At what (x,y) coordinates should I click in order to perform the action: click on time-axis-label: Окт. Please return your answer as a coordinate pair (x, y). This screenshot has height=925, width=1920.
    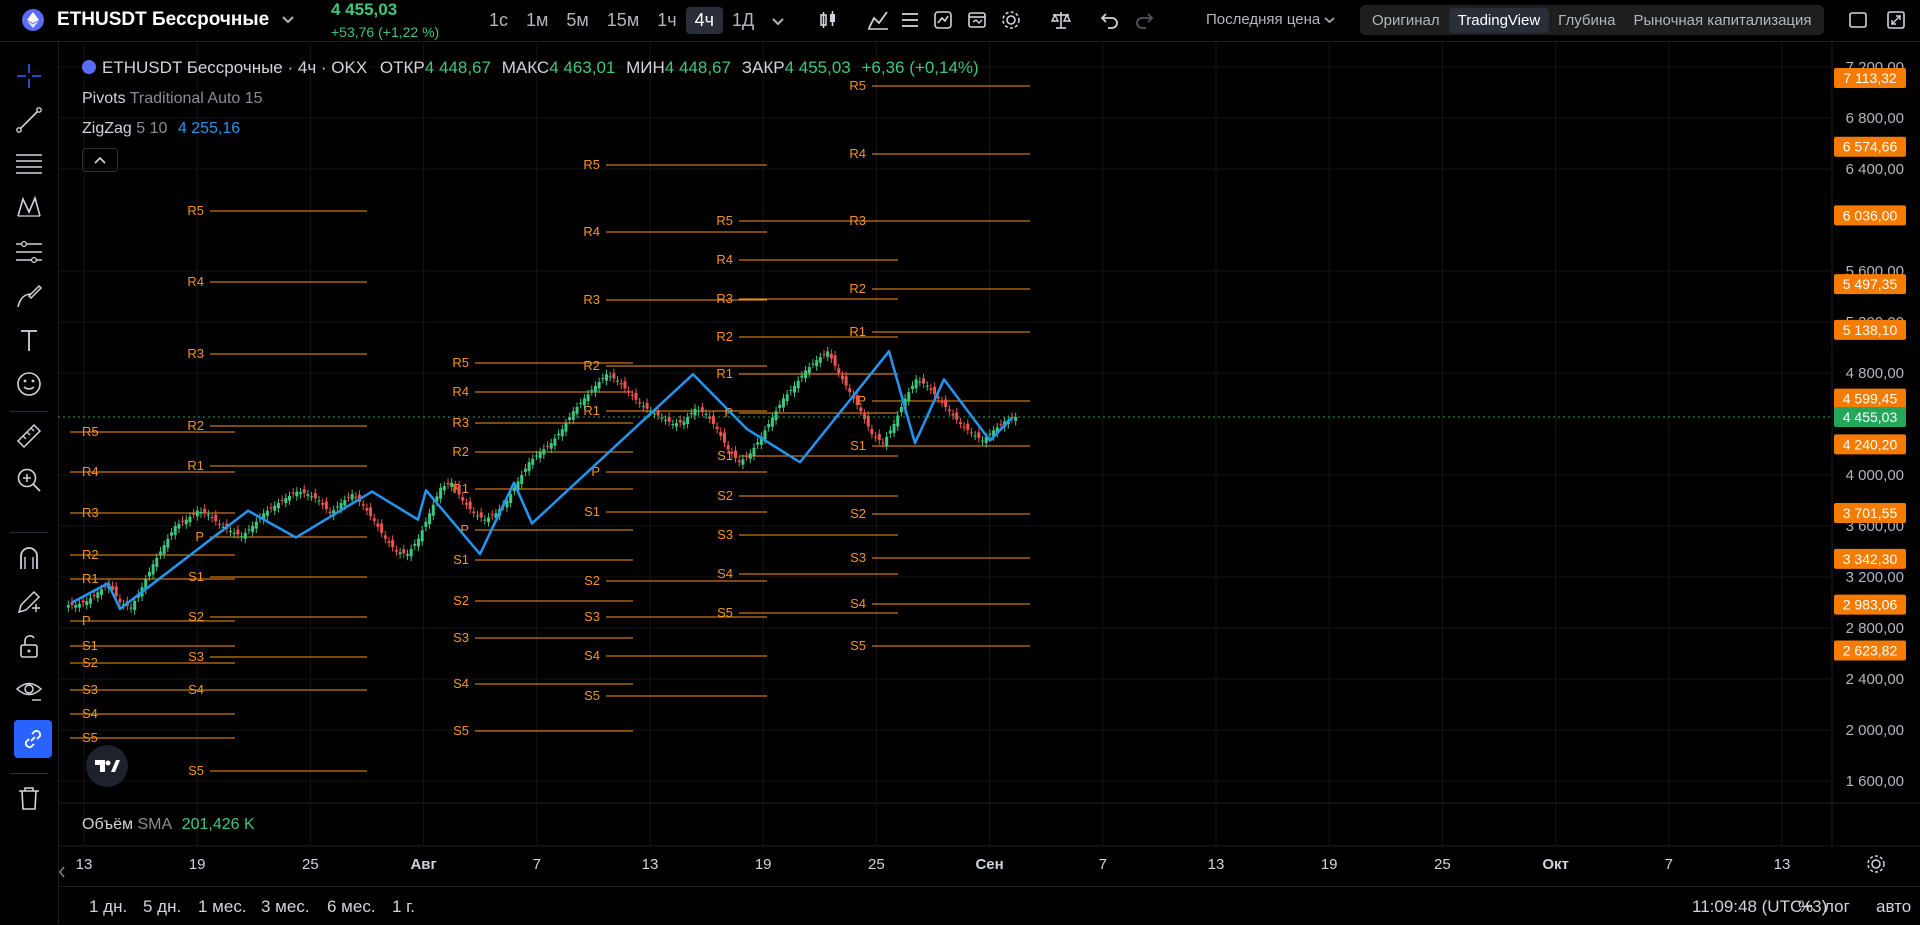
    Looking at the image, I should click on (1555, 864).